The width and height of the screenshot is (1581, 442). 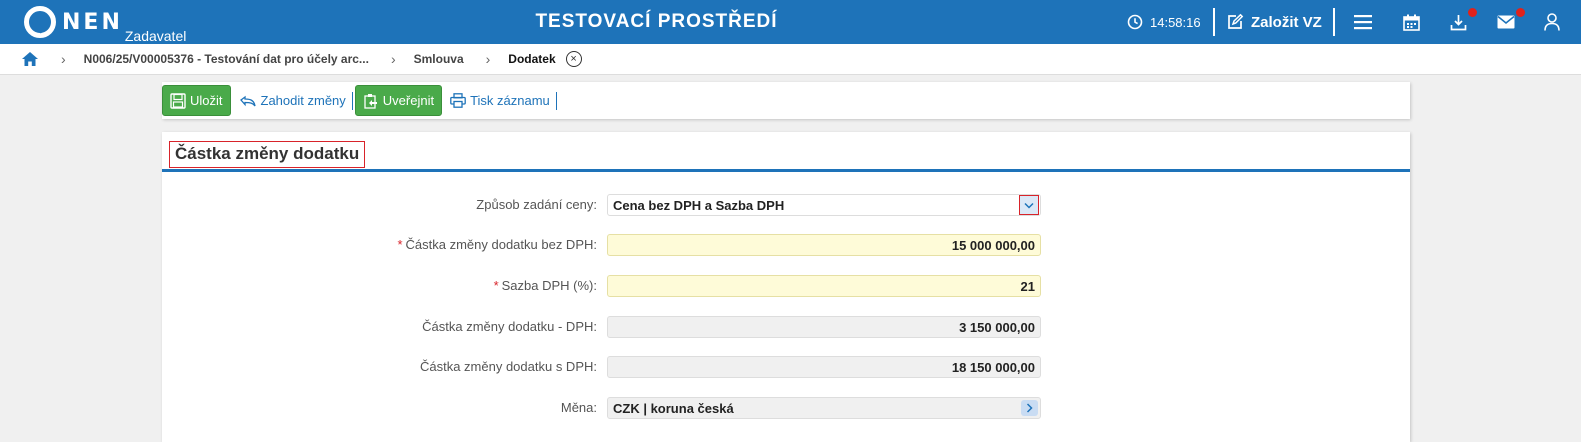 I want to click on home-icon, so click(x=30, y=59).